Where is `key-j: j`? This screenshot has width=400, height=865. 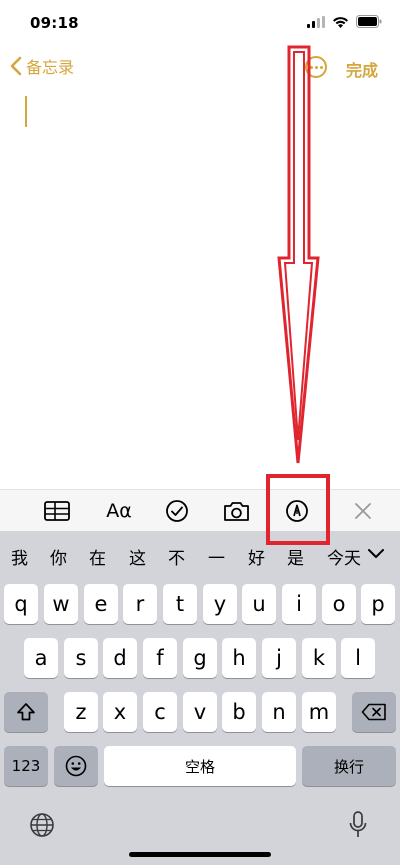
key-j: j is located at coordinates (279, 658).